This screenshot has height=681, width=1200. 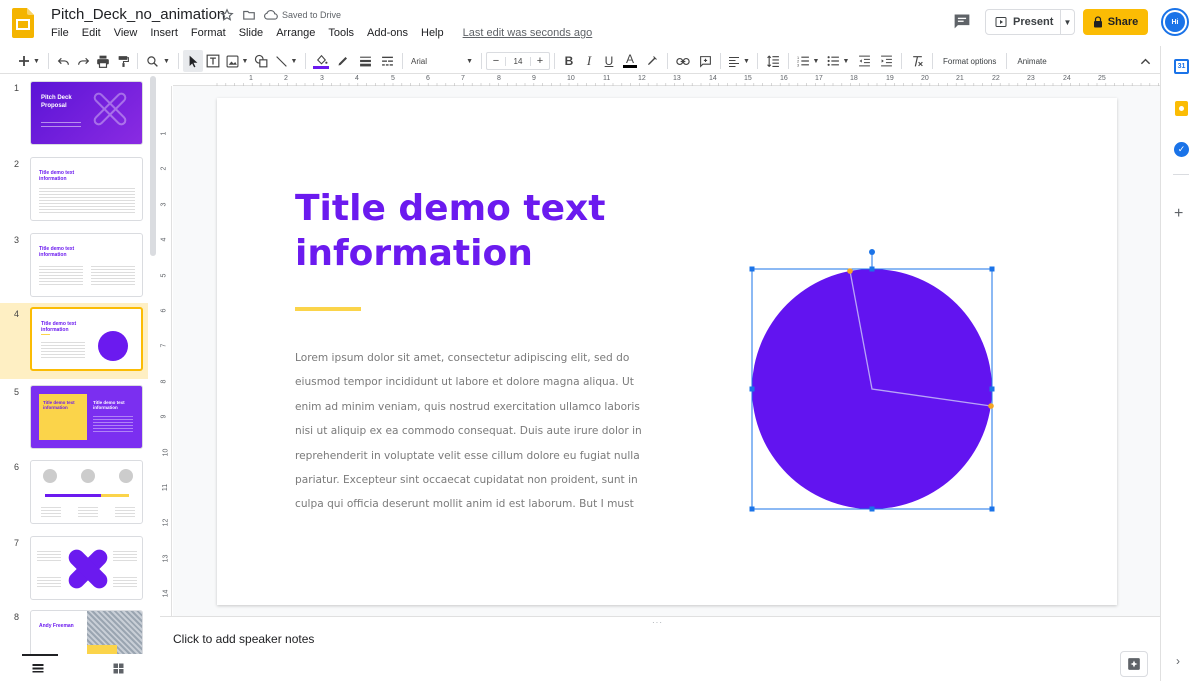 What do you see at coordinates (992, 269) in the screenshot?
I see `resize-handle-ne` at bounding box center [992, 269].